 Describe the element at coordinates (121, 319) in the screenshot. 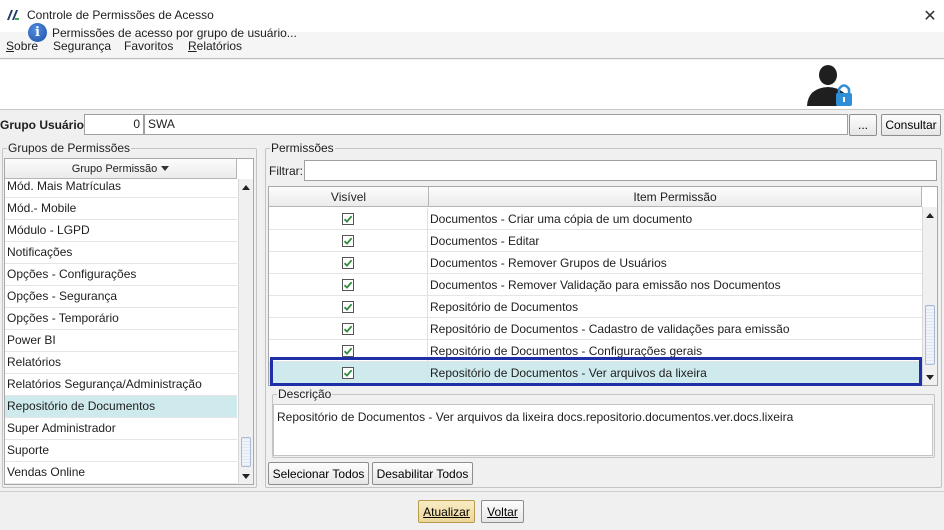

I see `grupo-list-item: Opções - Temporário` at that location.